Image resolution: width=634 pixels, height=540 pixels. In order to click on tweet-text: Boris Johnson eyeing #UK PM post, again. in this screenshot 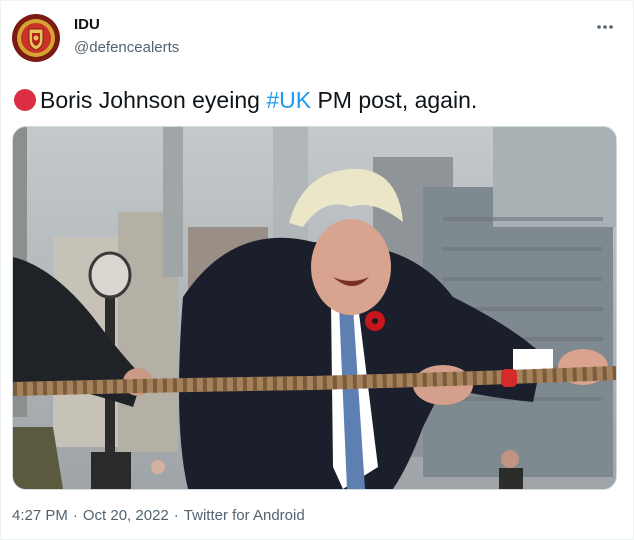, I will do `click(245, 100)`.